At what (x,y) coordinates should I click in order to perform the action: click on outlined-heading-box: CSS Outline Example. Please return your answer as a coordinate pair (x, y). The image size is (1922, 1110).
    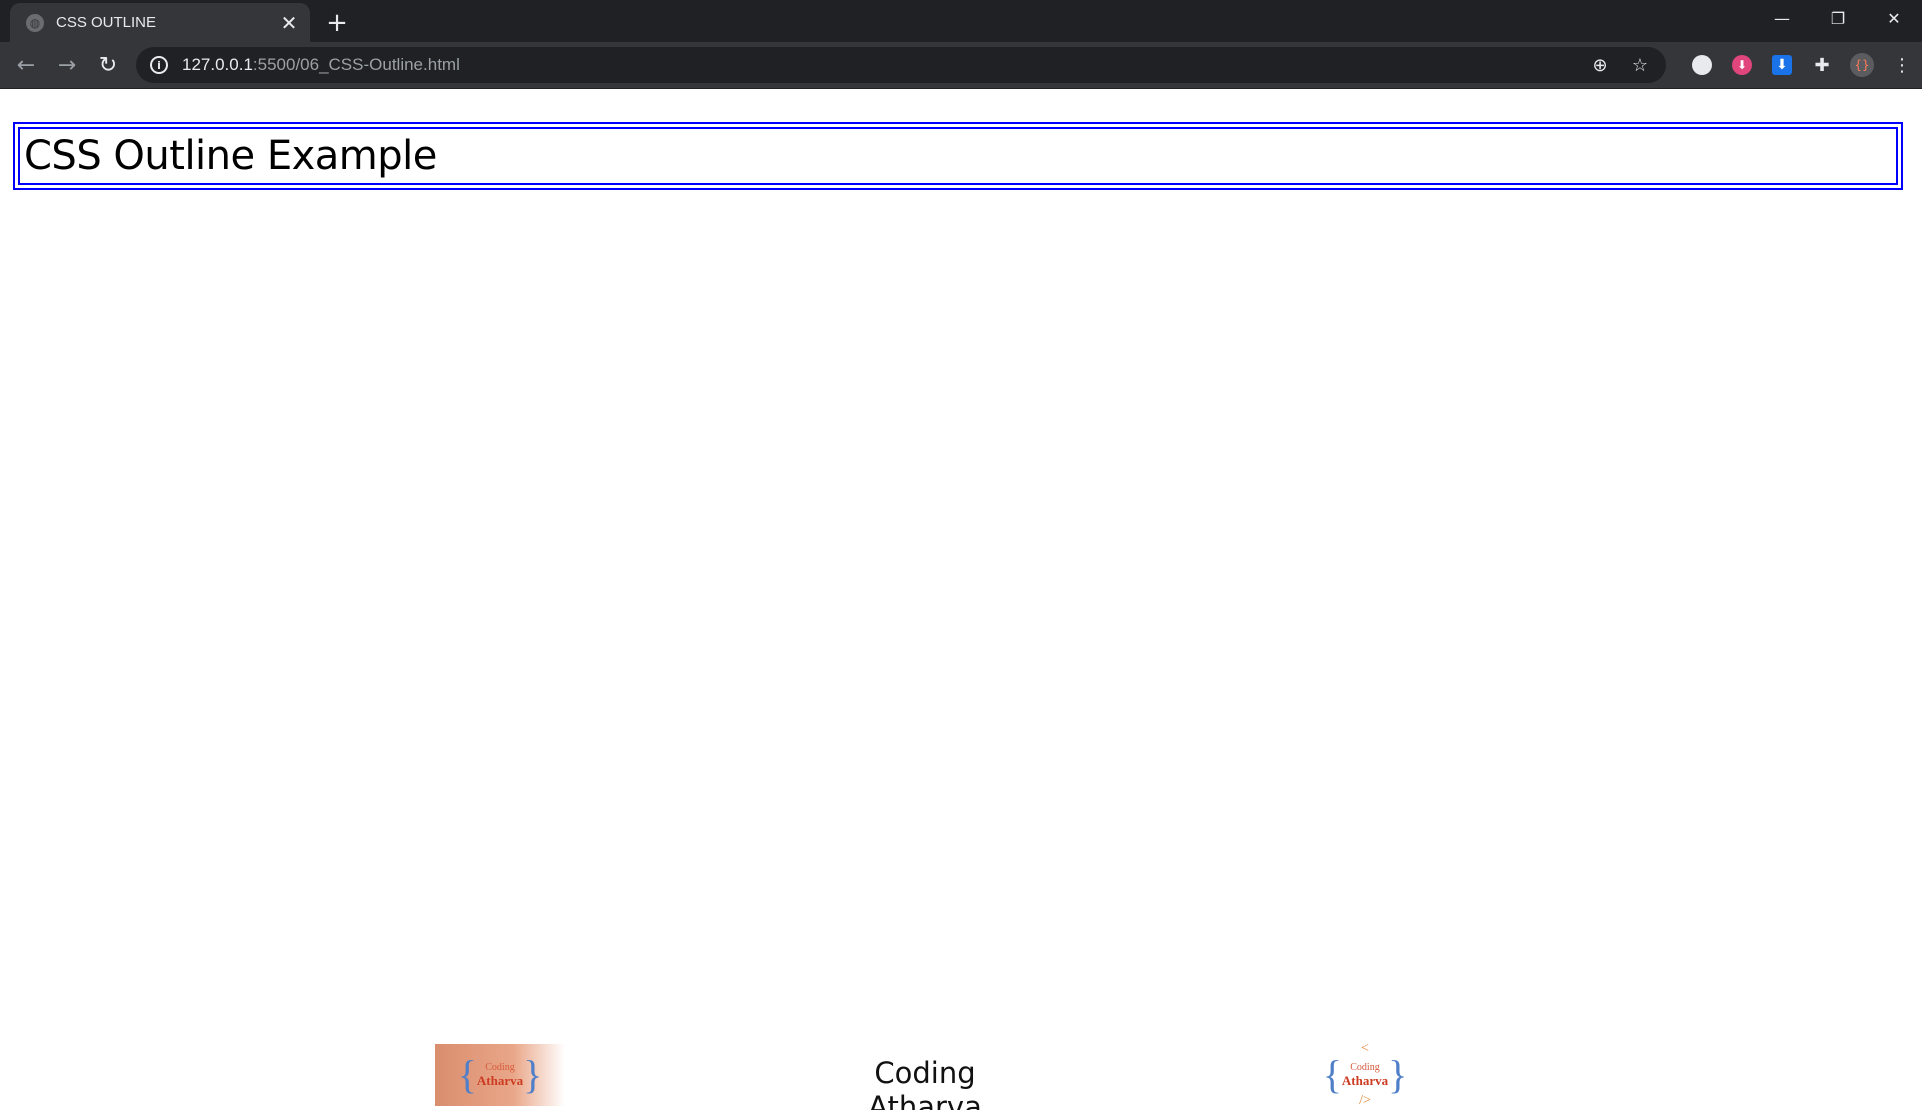
    Looking at the image, I should click on (958, 156).